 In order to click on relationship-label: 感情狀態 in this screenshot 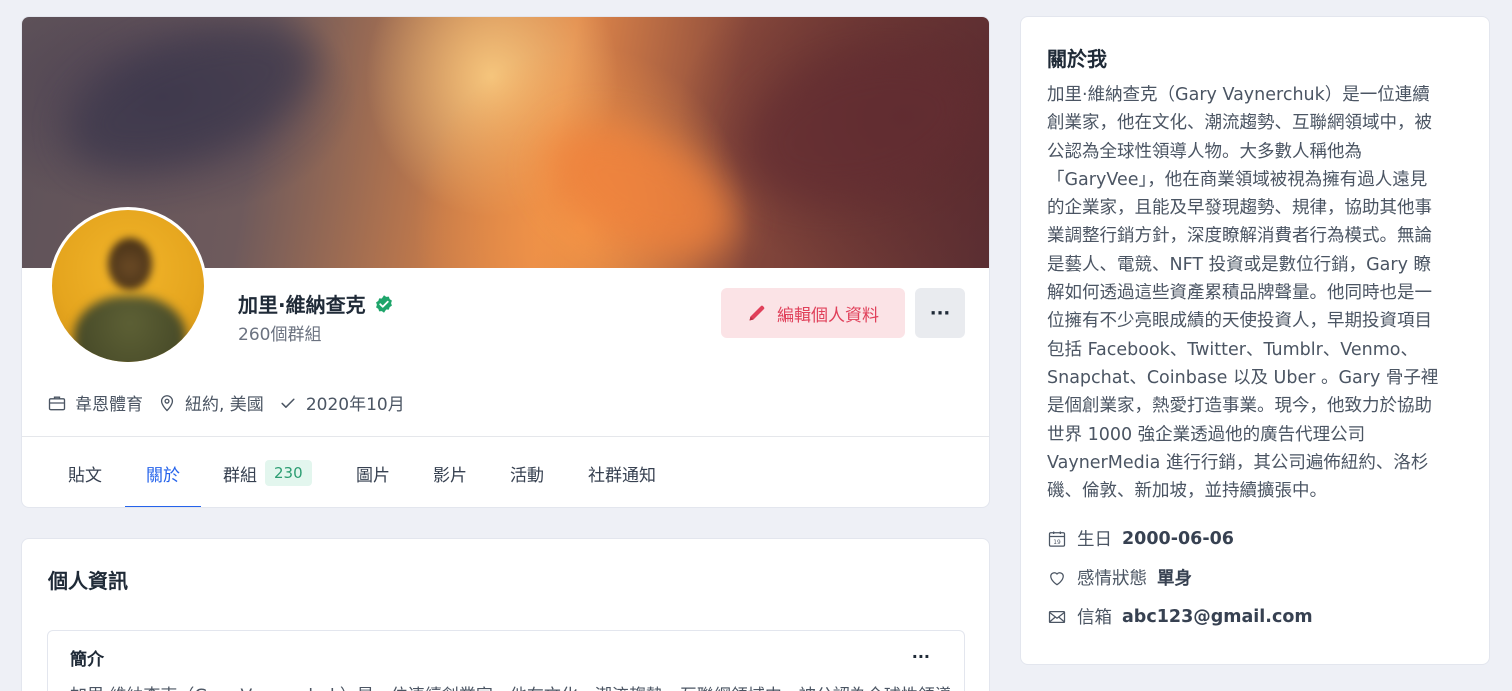, I will do `click(1112, 579)`.